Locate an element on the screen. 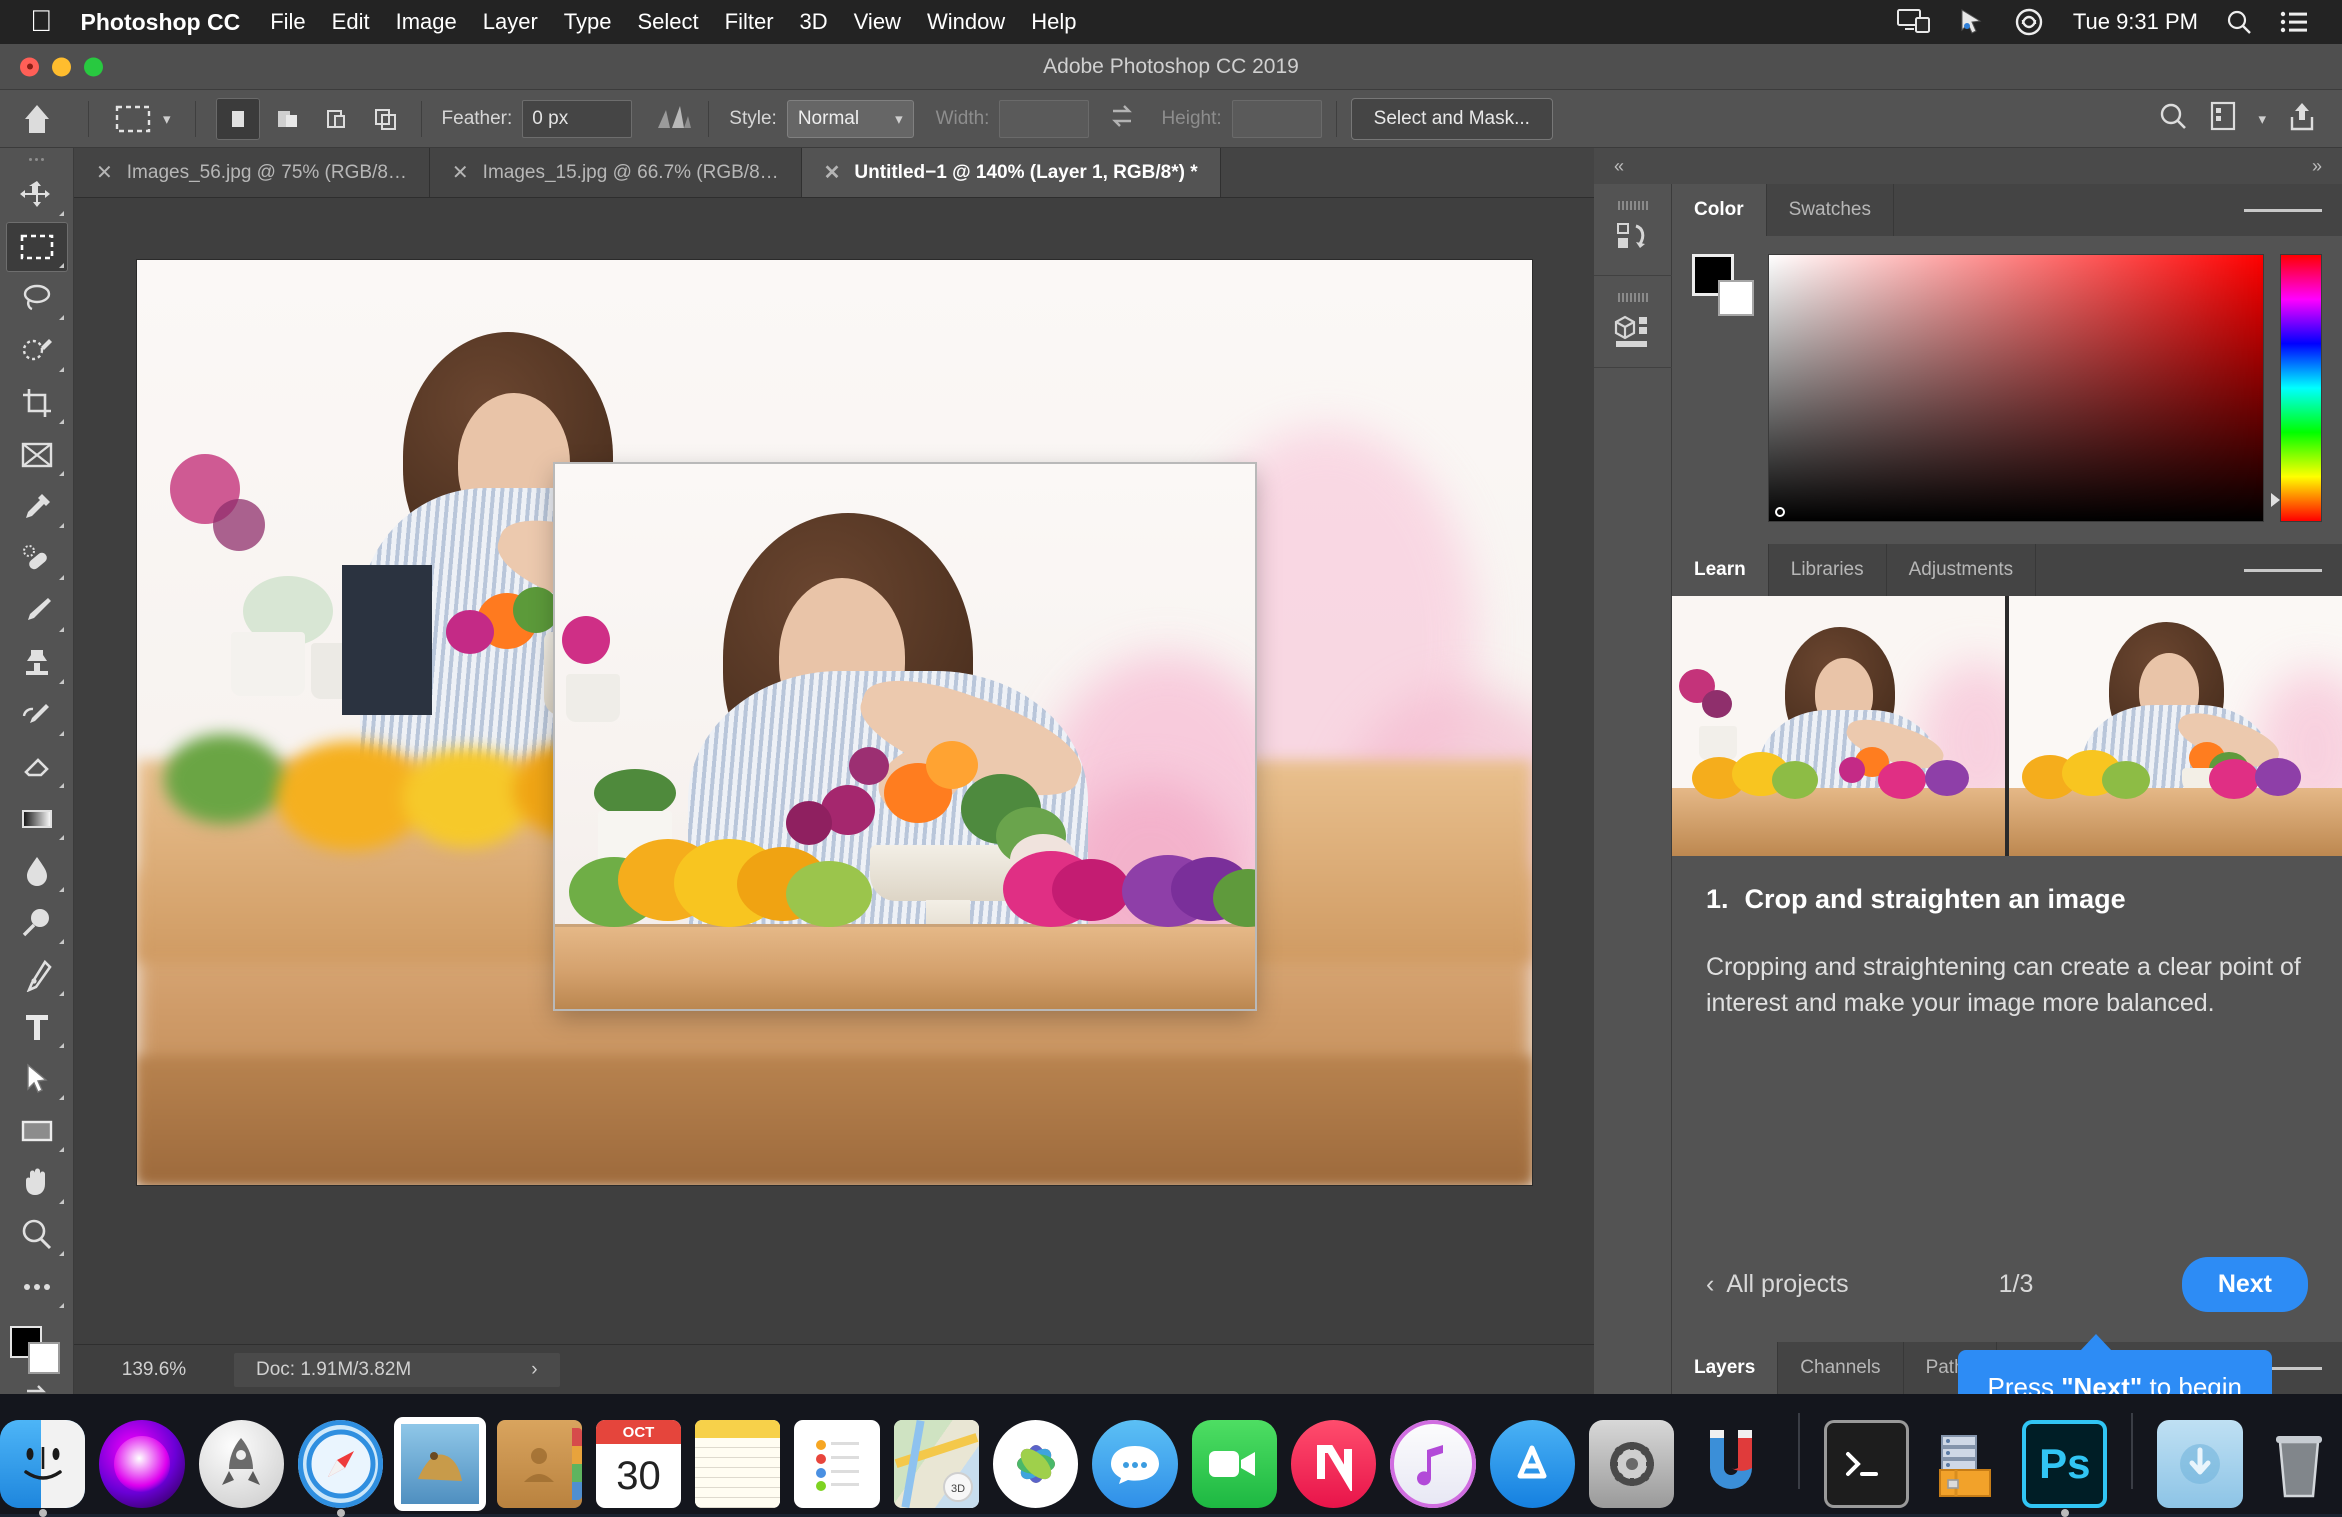  color-panel-swatches is located at coordinates (1722, 285).